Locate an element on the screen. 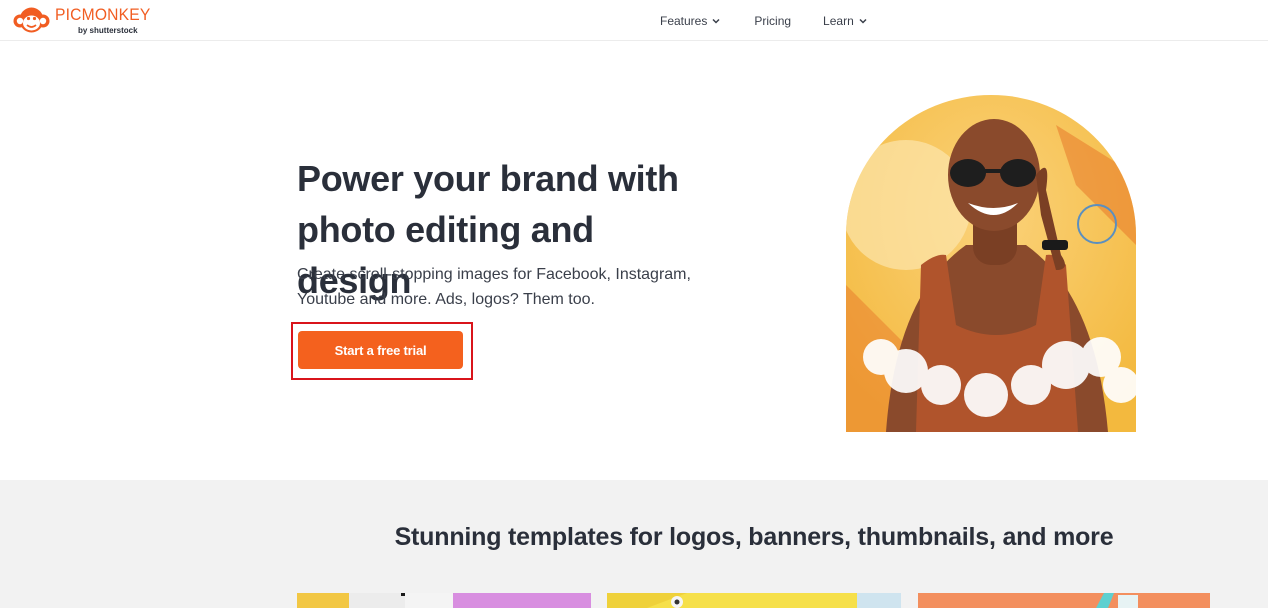 The image size is (1268, 608). nav-item-learn: Learn is located at coordinates (845, 21).